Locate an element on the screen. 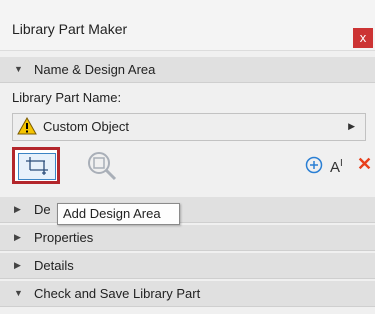 This screenshot has width=375, height=314. design-area-icon is located at coordinates (37, 167).